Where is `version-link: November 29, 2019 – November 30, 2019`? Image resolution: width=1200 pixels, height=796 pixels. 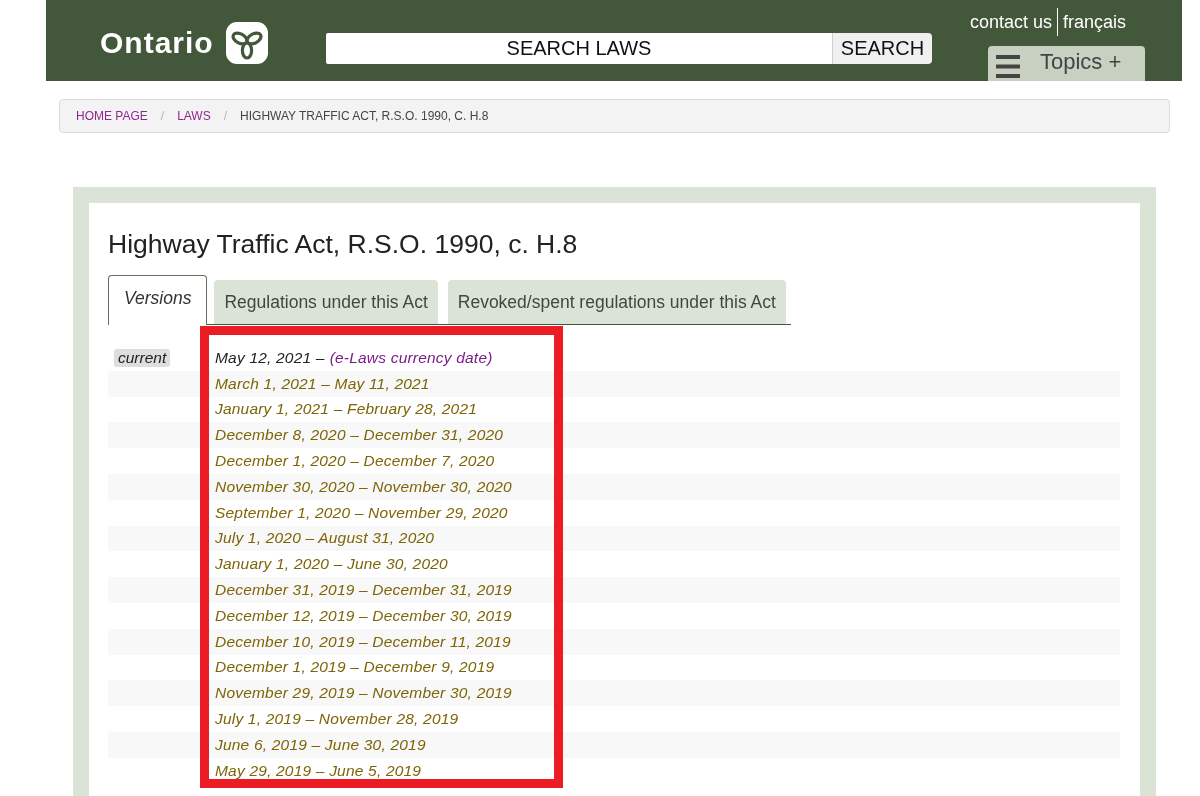
version-link: November 29, 2019 – November 30, 2019 is located at coordinates (363, 693).